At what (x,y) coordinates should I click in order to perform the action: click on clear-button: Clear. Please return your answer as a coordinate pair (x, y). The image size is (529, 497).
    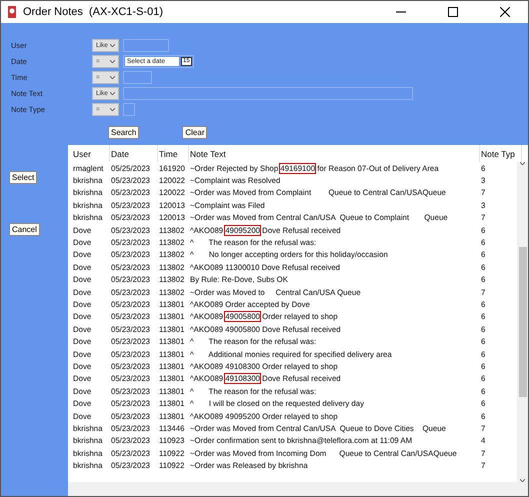
    Looking at the image, I should click on (195, 132).